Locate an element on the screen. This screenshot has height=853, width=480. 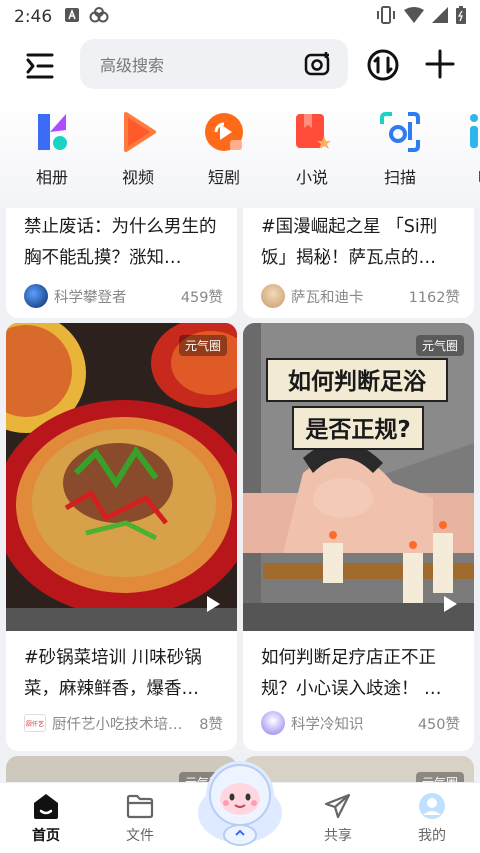
novel-icon is located at coordinates (312, 132).